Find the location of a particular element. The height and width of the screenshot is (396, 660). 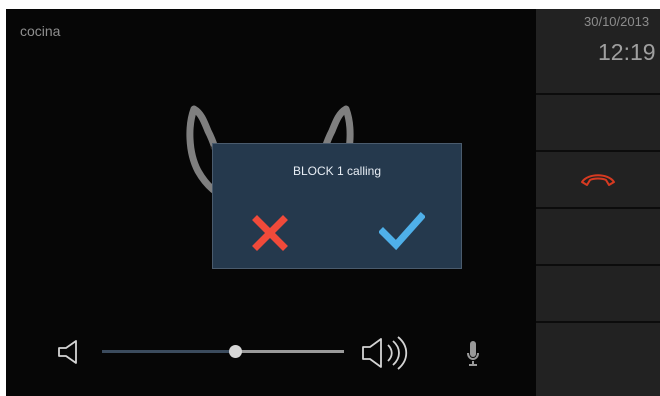

volume-fill is located at coordinates (169, 351).